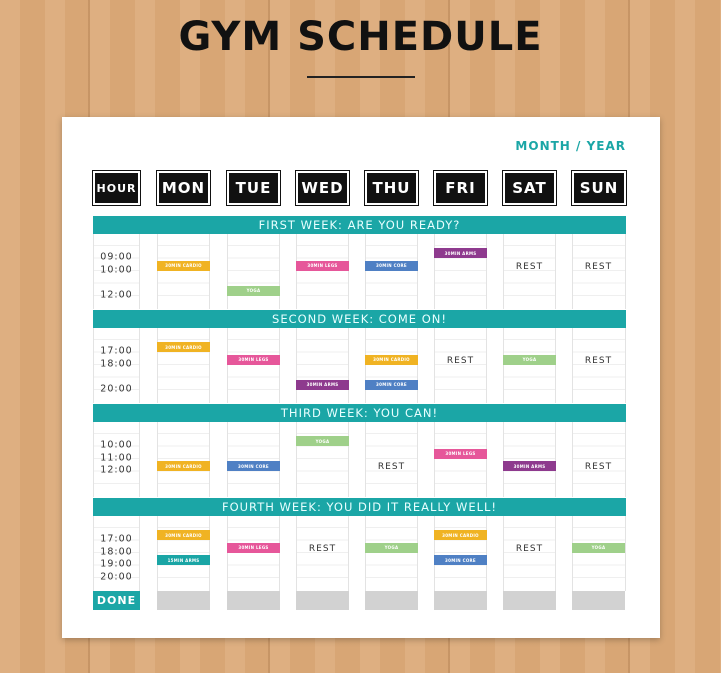 The height and width of the screenshot is (673, 721). I want to click on title-underline, so click(361, 77).